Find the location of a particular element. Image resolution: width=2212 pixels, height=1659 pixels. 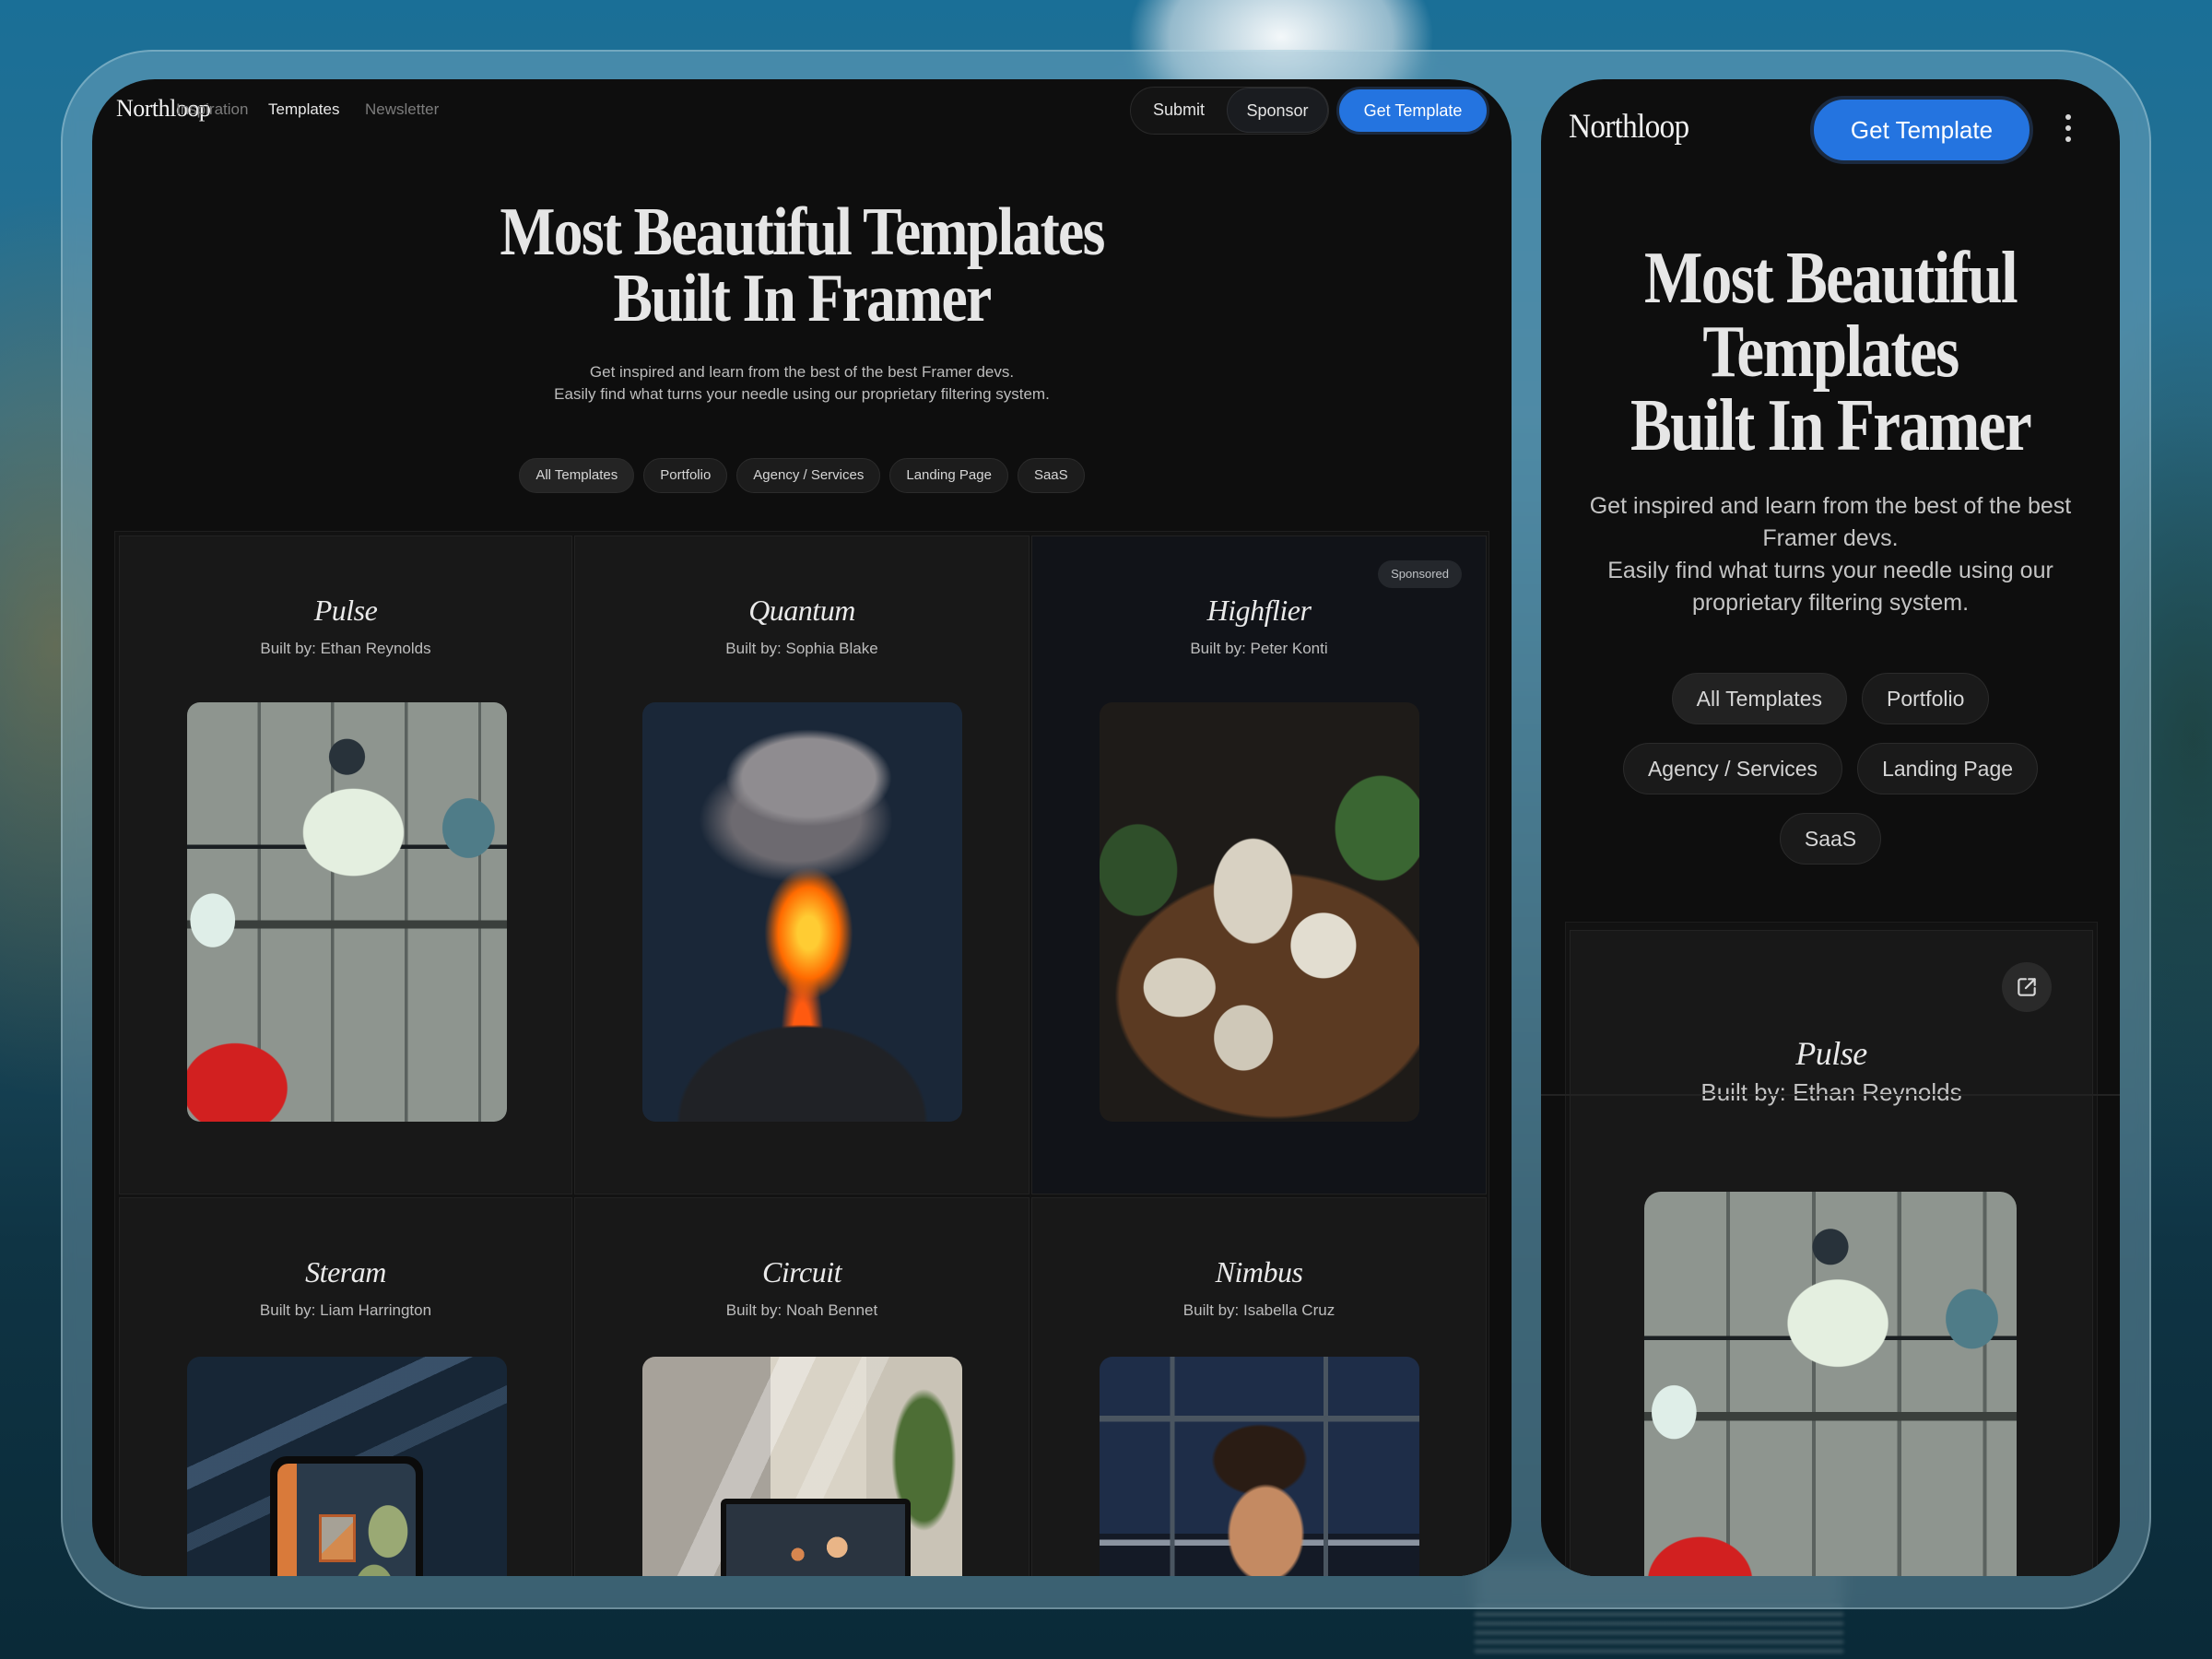

template-card-circuit: Circuit Built by: Noah Bennet is located at coordinates (802, 1386).